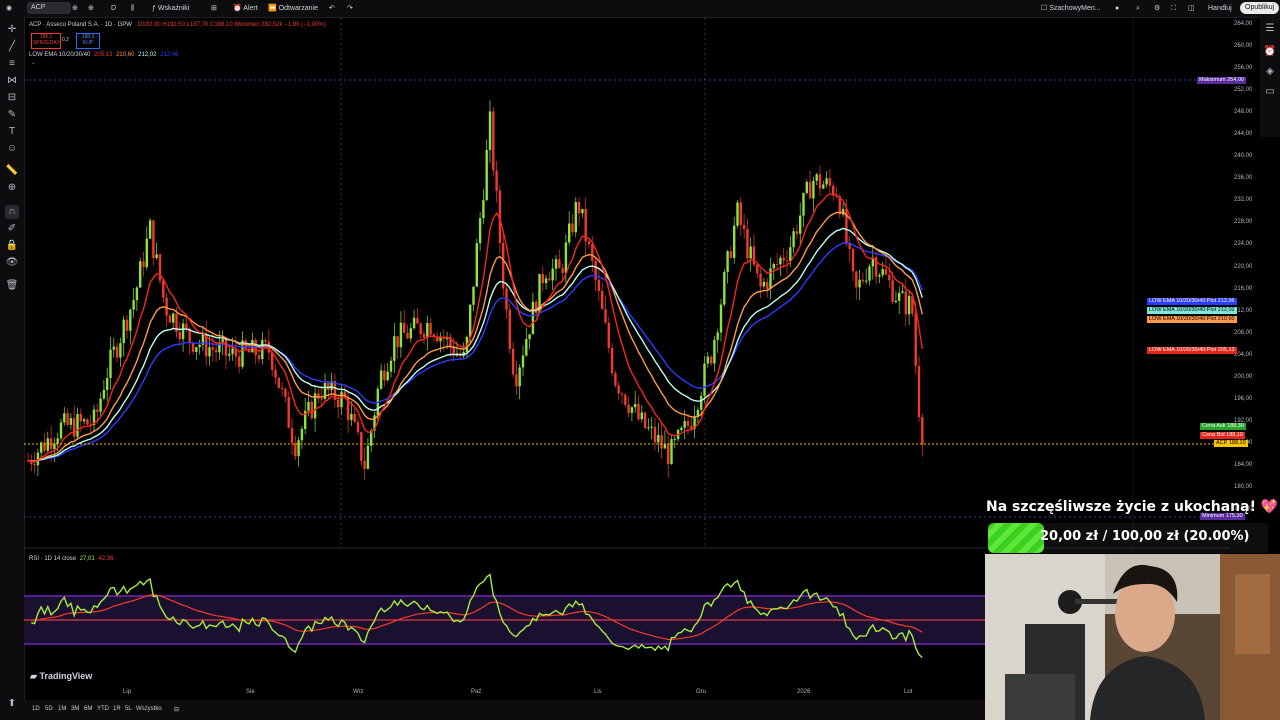 This screenshot has width=1280, height=720. Describe the element at coordinates (1226, 319) in the screenshot. I see `ema-orange-value: 210,60` at that location.